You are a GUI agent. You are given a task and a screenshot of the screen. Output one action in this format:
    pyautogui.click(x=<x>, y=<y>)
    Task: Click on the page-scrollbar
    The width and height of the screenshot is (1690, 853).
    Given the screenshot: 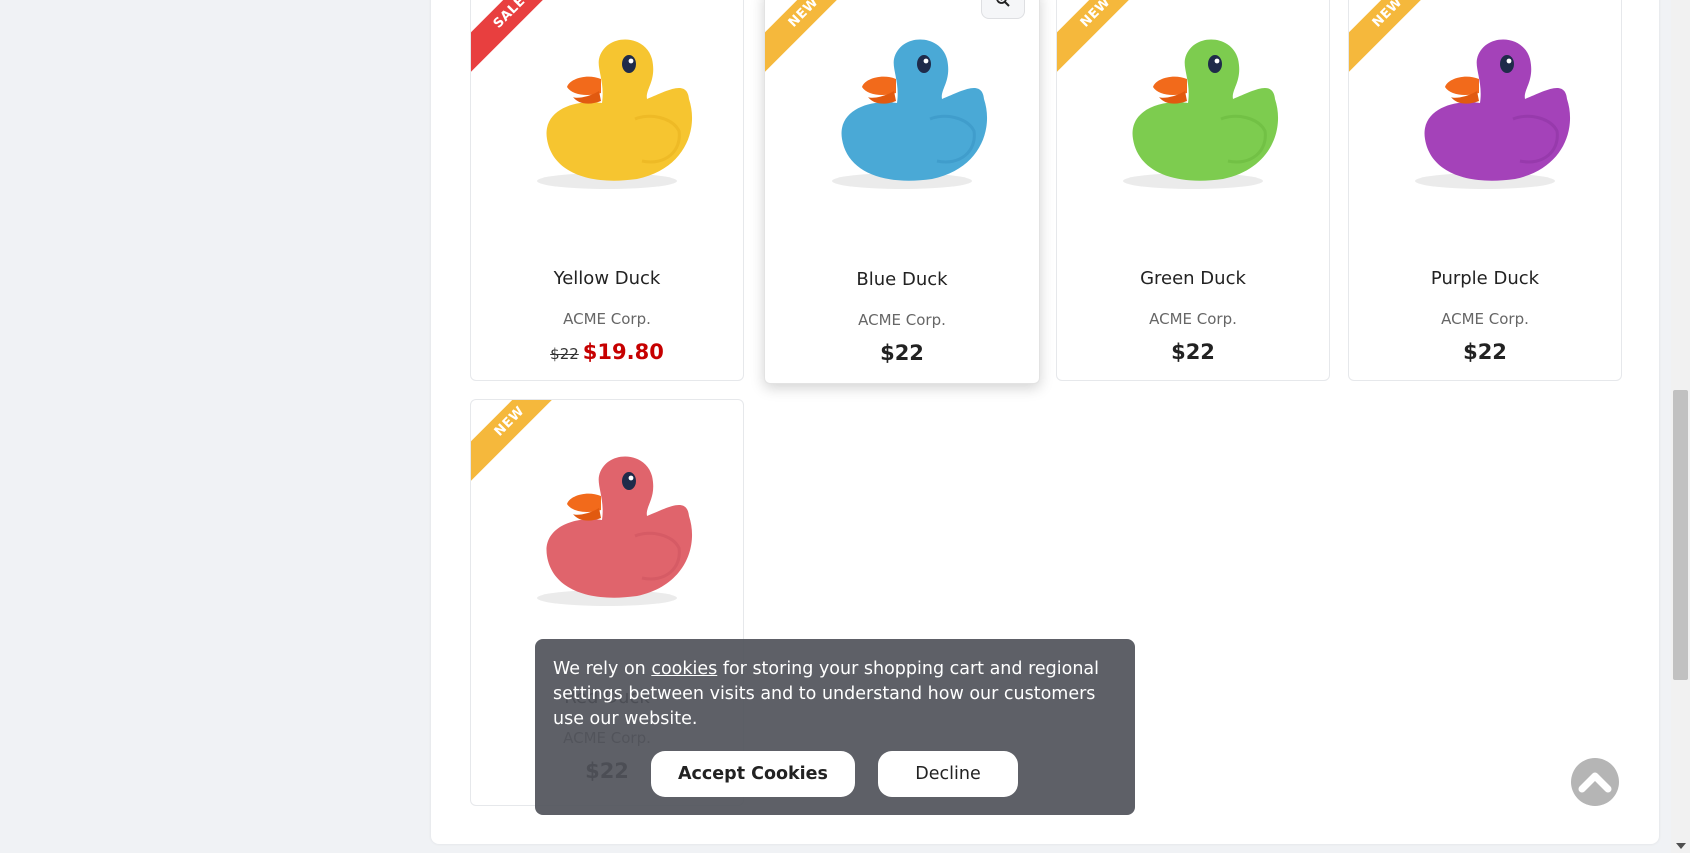 What is the action you would take?
    pyautogui.click(x=1680, y=426)
    